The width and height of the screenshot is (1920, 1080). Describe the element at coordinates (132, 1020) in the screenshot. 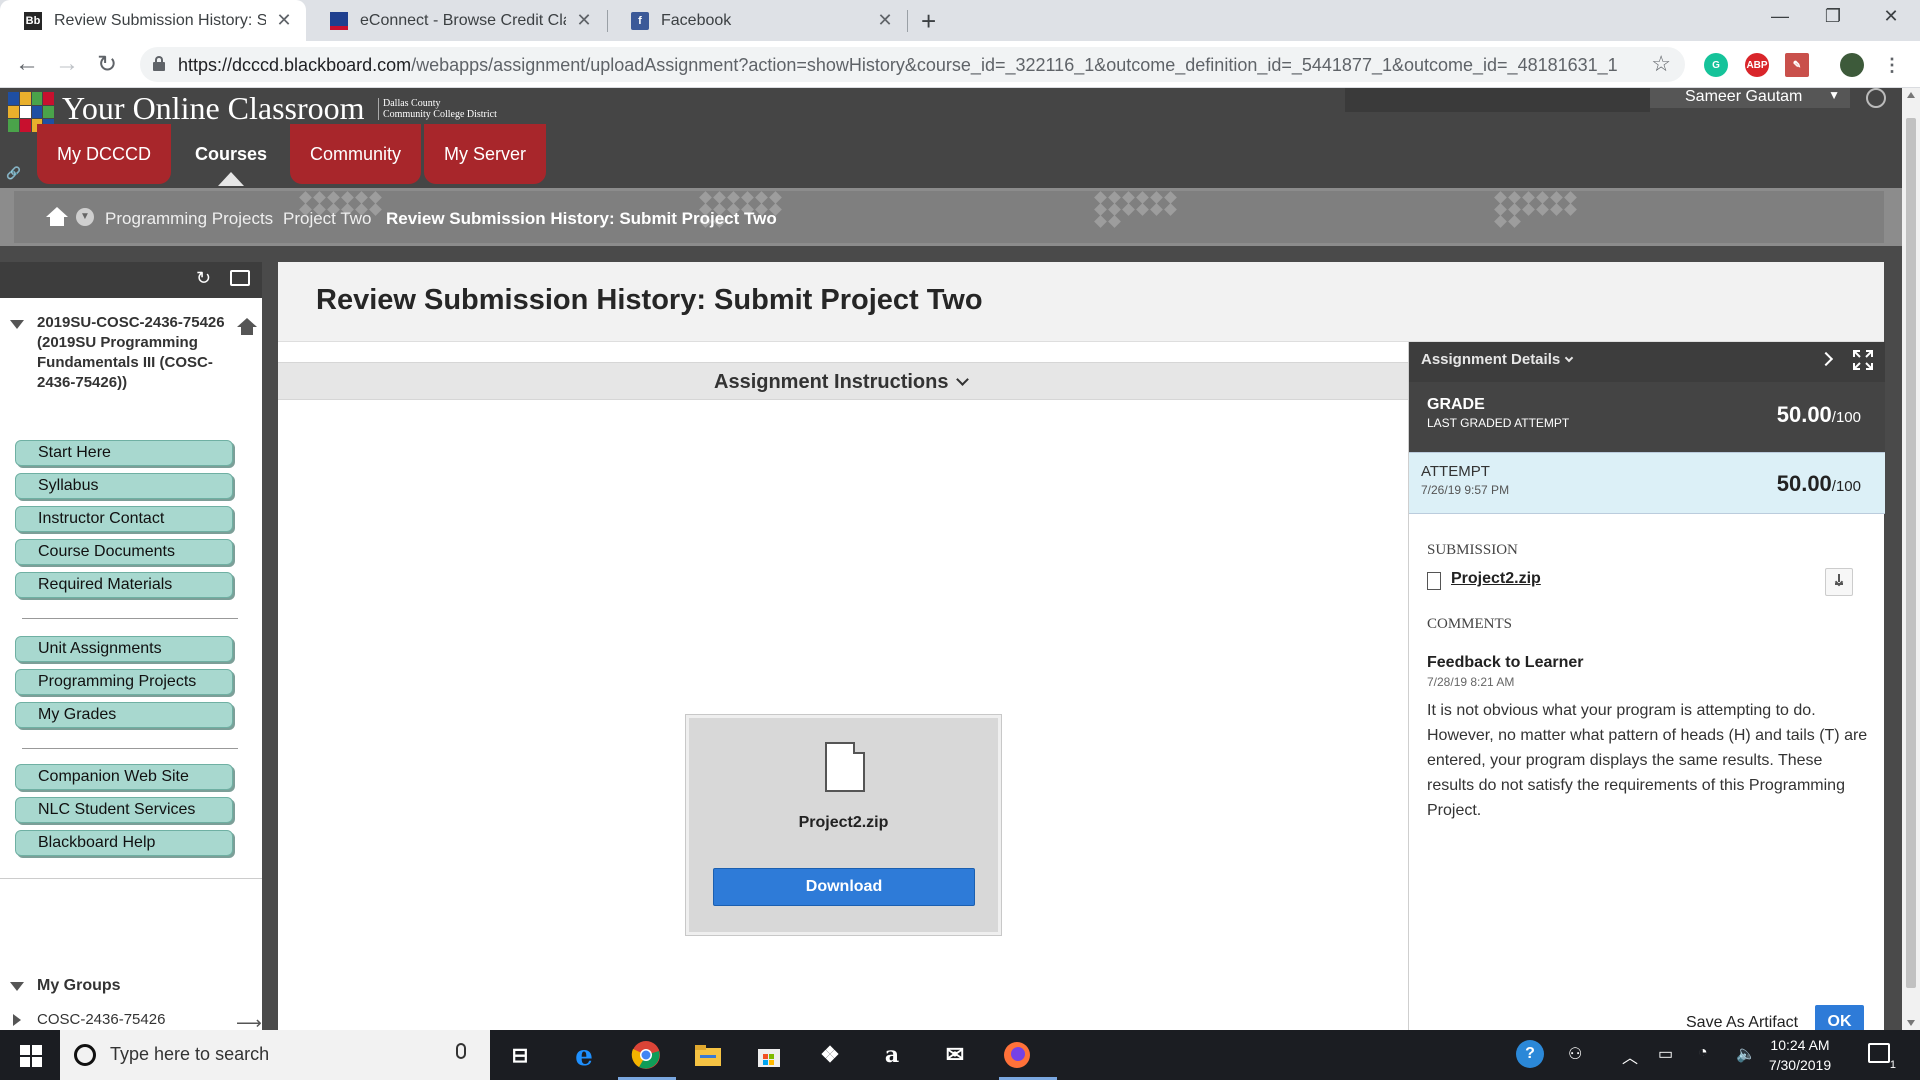

I see `group-item: COSC-2436-75426 (CS1249487)` at that location.